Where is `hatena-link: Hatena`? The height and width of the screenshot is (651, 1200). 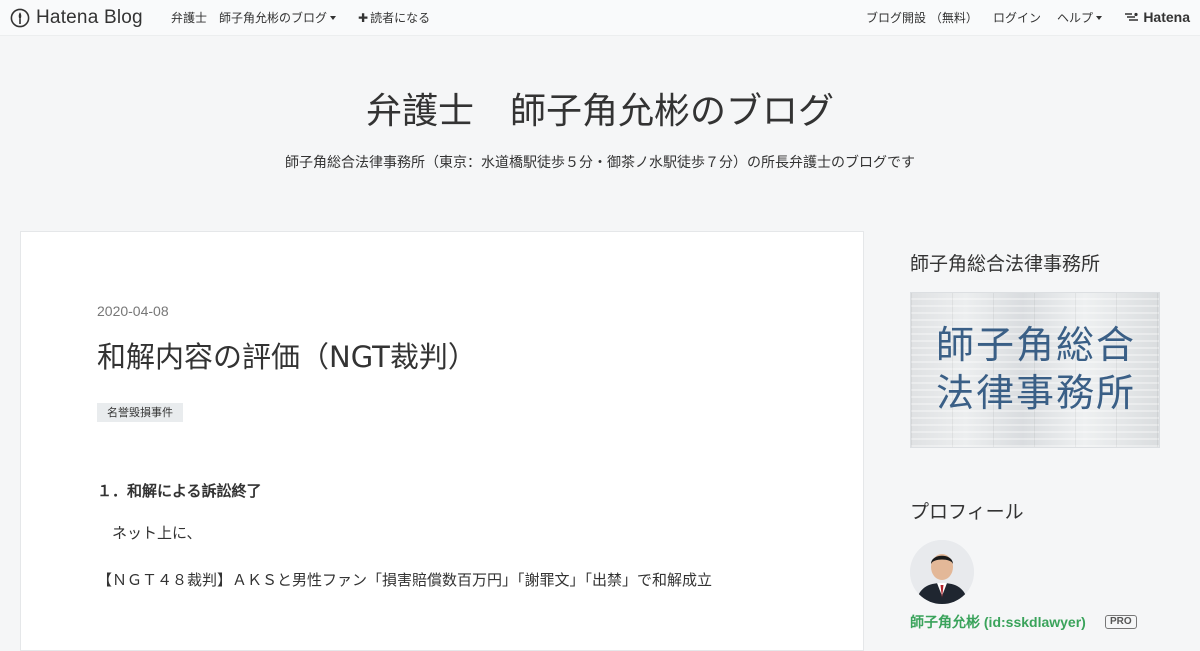 hatena-link: Hatena is located at coordinates (1157, 17).